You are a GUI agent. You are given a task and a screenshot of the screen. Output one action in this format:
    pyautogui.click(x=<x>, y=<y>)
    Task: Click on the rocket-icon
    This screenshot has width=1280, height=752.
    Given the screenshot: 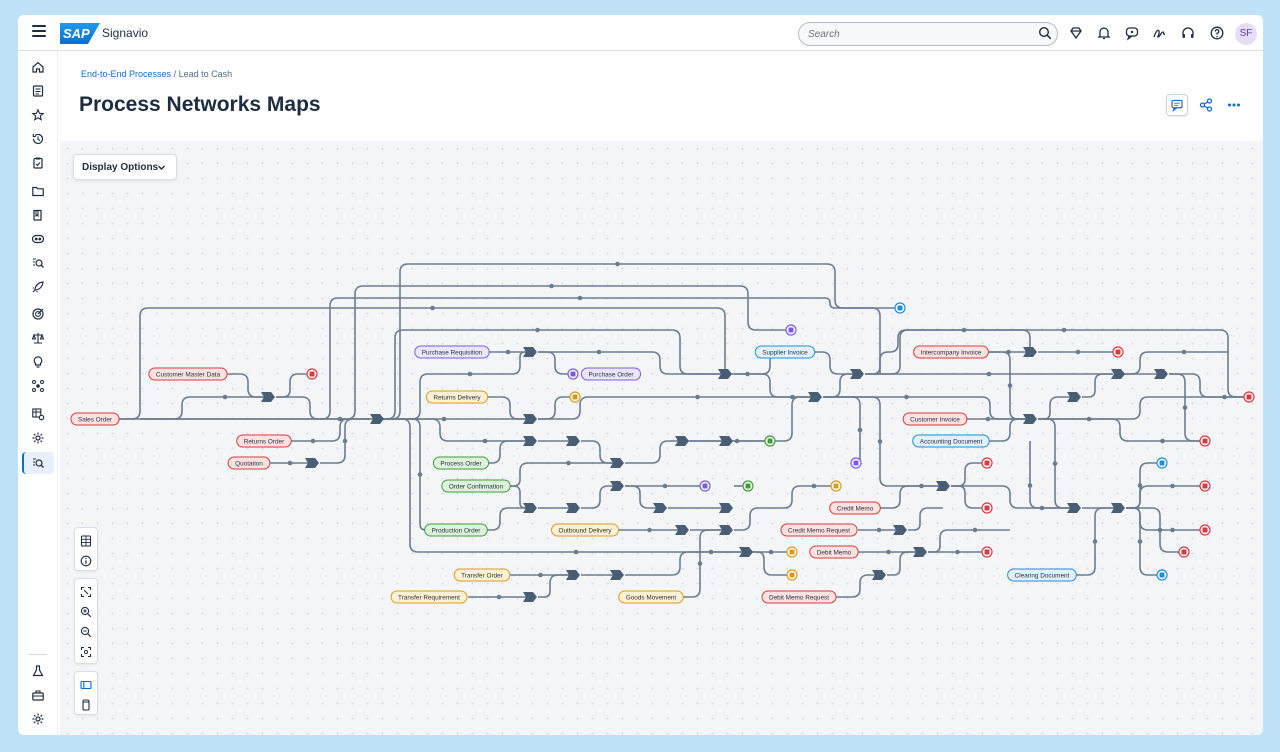 What is the action you would take?
    pyautogui.click(x=38, y=287)
    